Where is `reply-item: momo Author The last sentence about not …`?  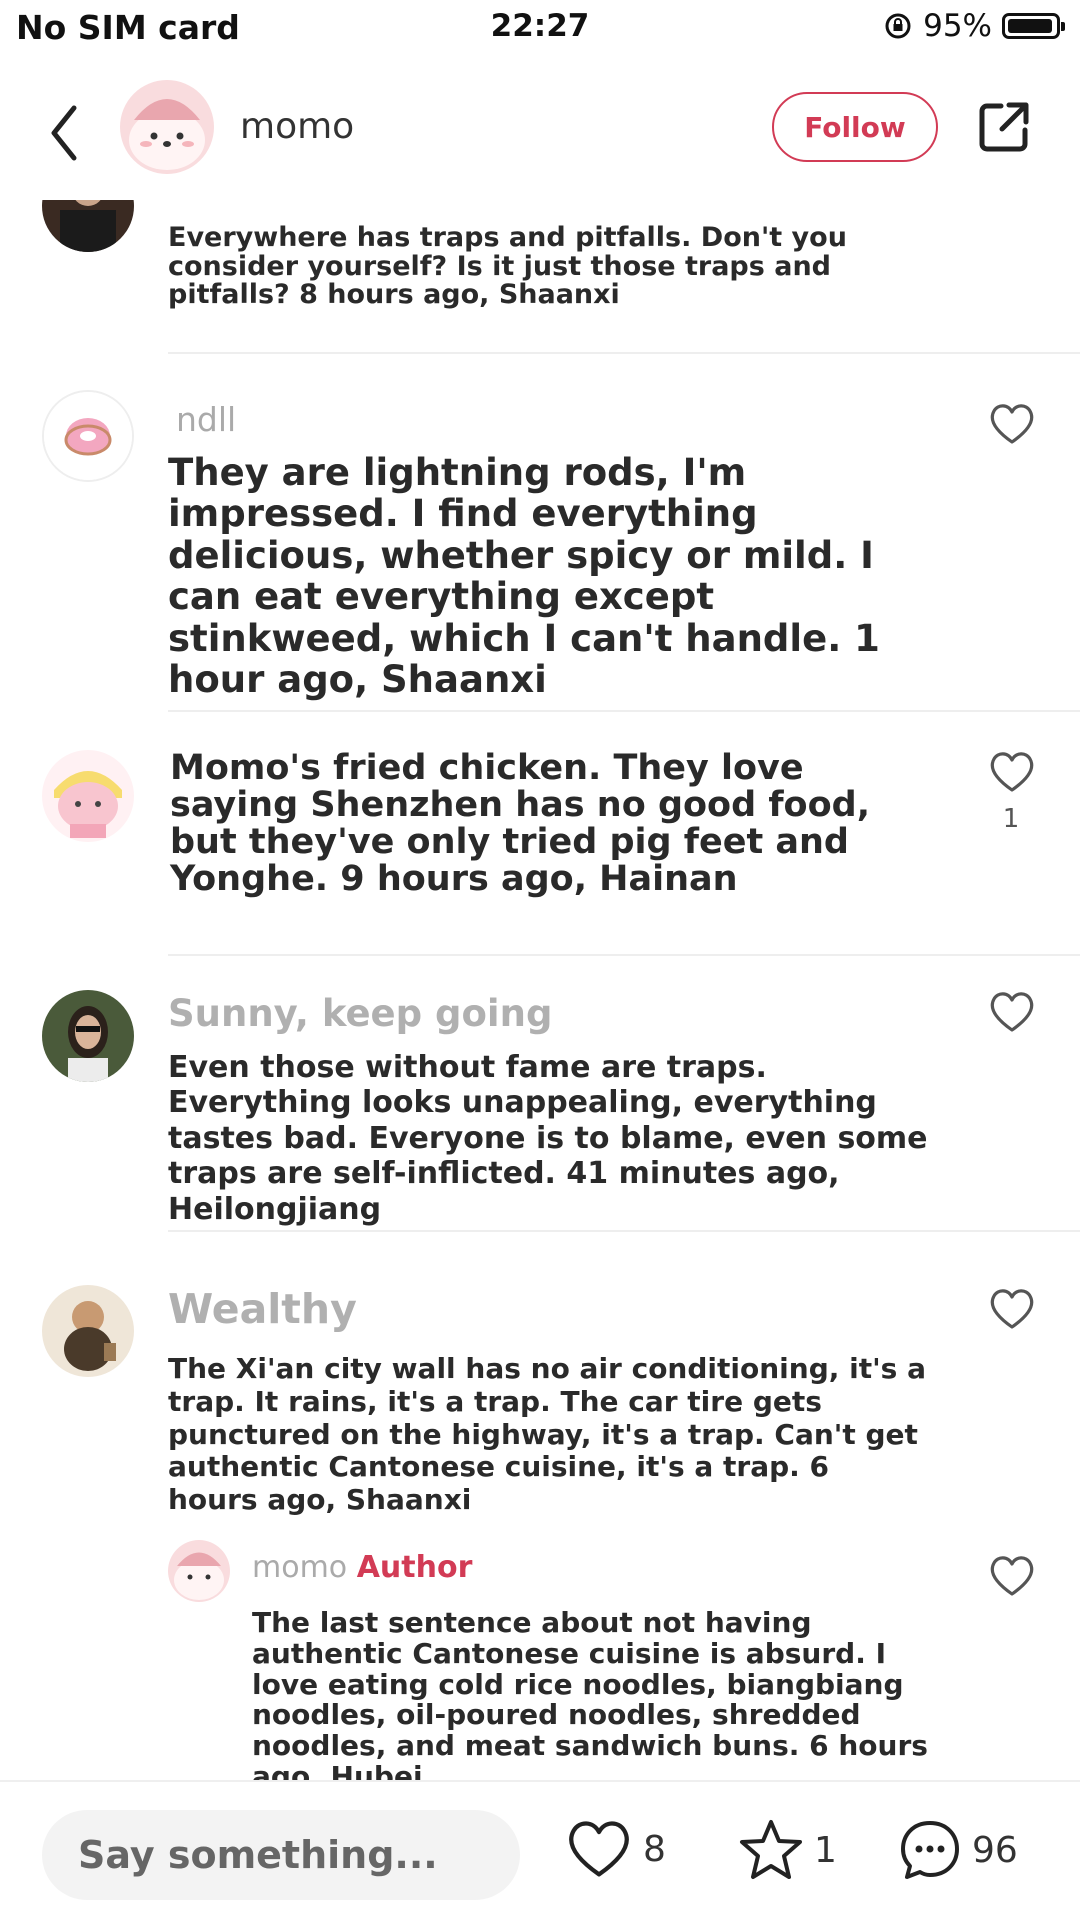
reply-item: momo Author The last sentence about not … is located at coordinates (540, 1660).